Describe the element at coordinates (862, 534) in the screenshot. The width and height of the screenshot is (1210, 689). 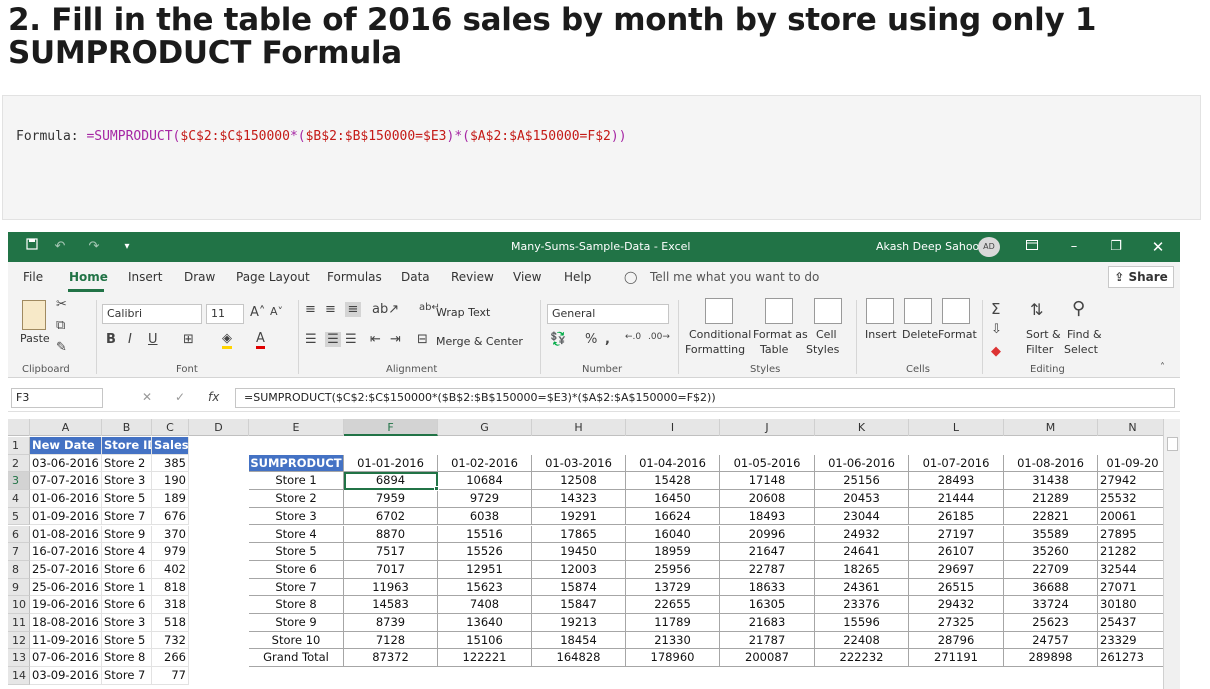
I see `sales-total-cell: 24932` at that location.